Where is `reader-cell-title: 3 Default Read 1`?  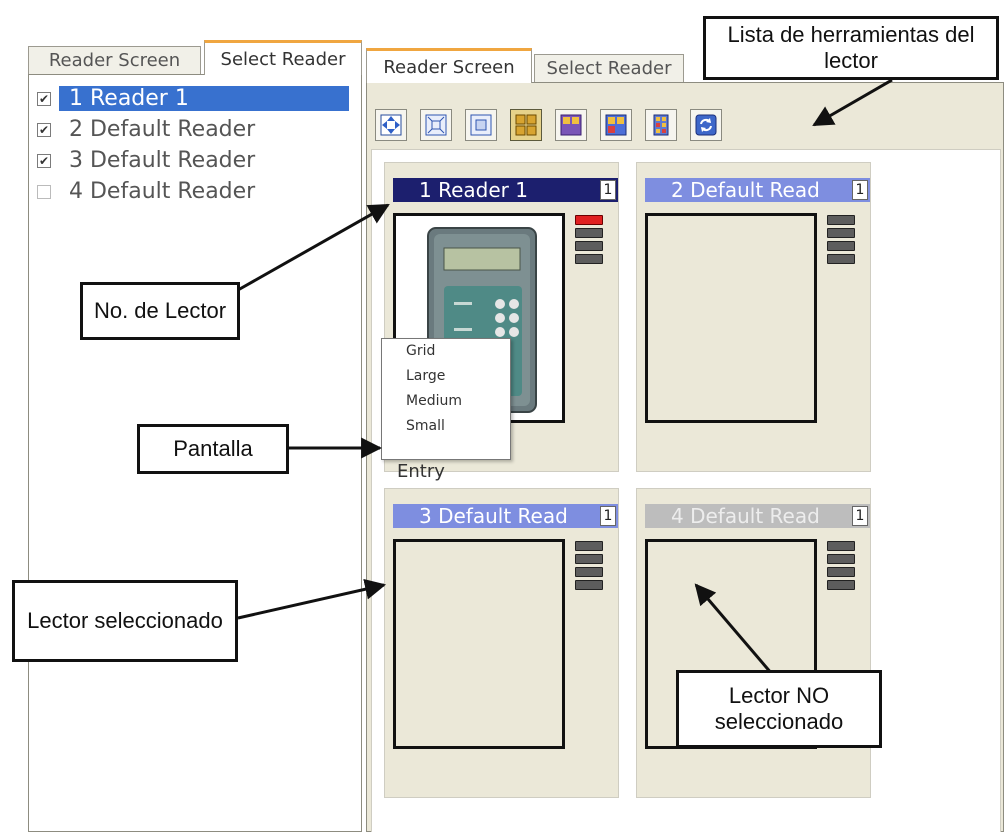
reader-cell-title: 3 Default Read 1 is located at coordinates (505, 516).